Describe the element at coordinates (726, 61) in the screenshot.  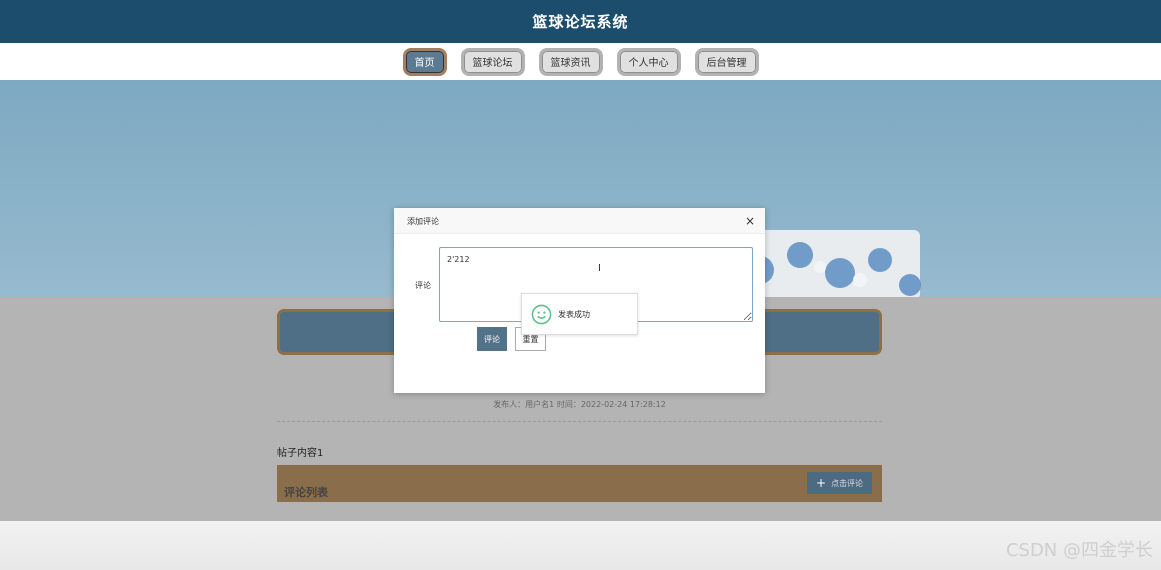
I see `nav-admin: 后台管理` at that location.